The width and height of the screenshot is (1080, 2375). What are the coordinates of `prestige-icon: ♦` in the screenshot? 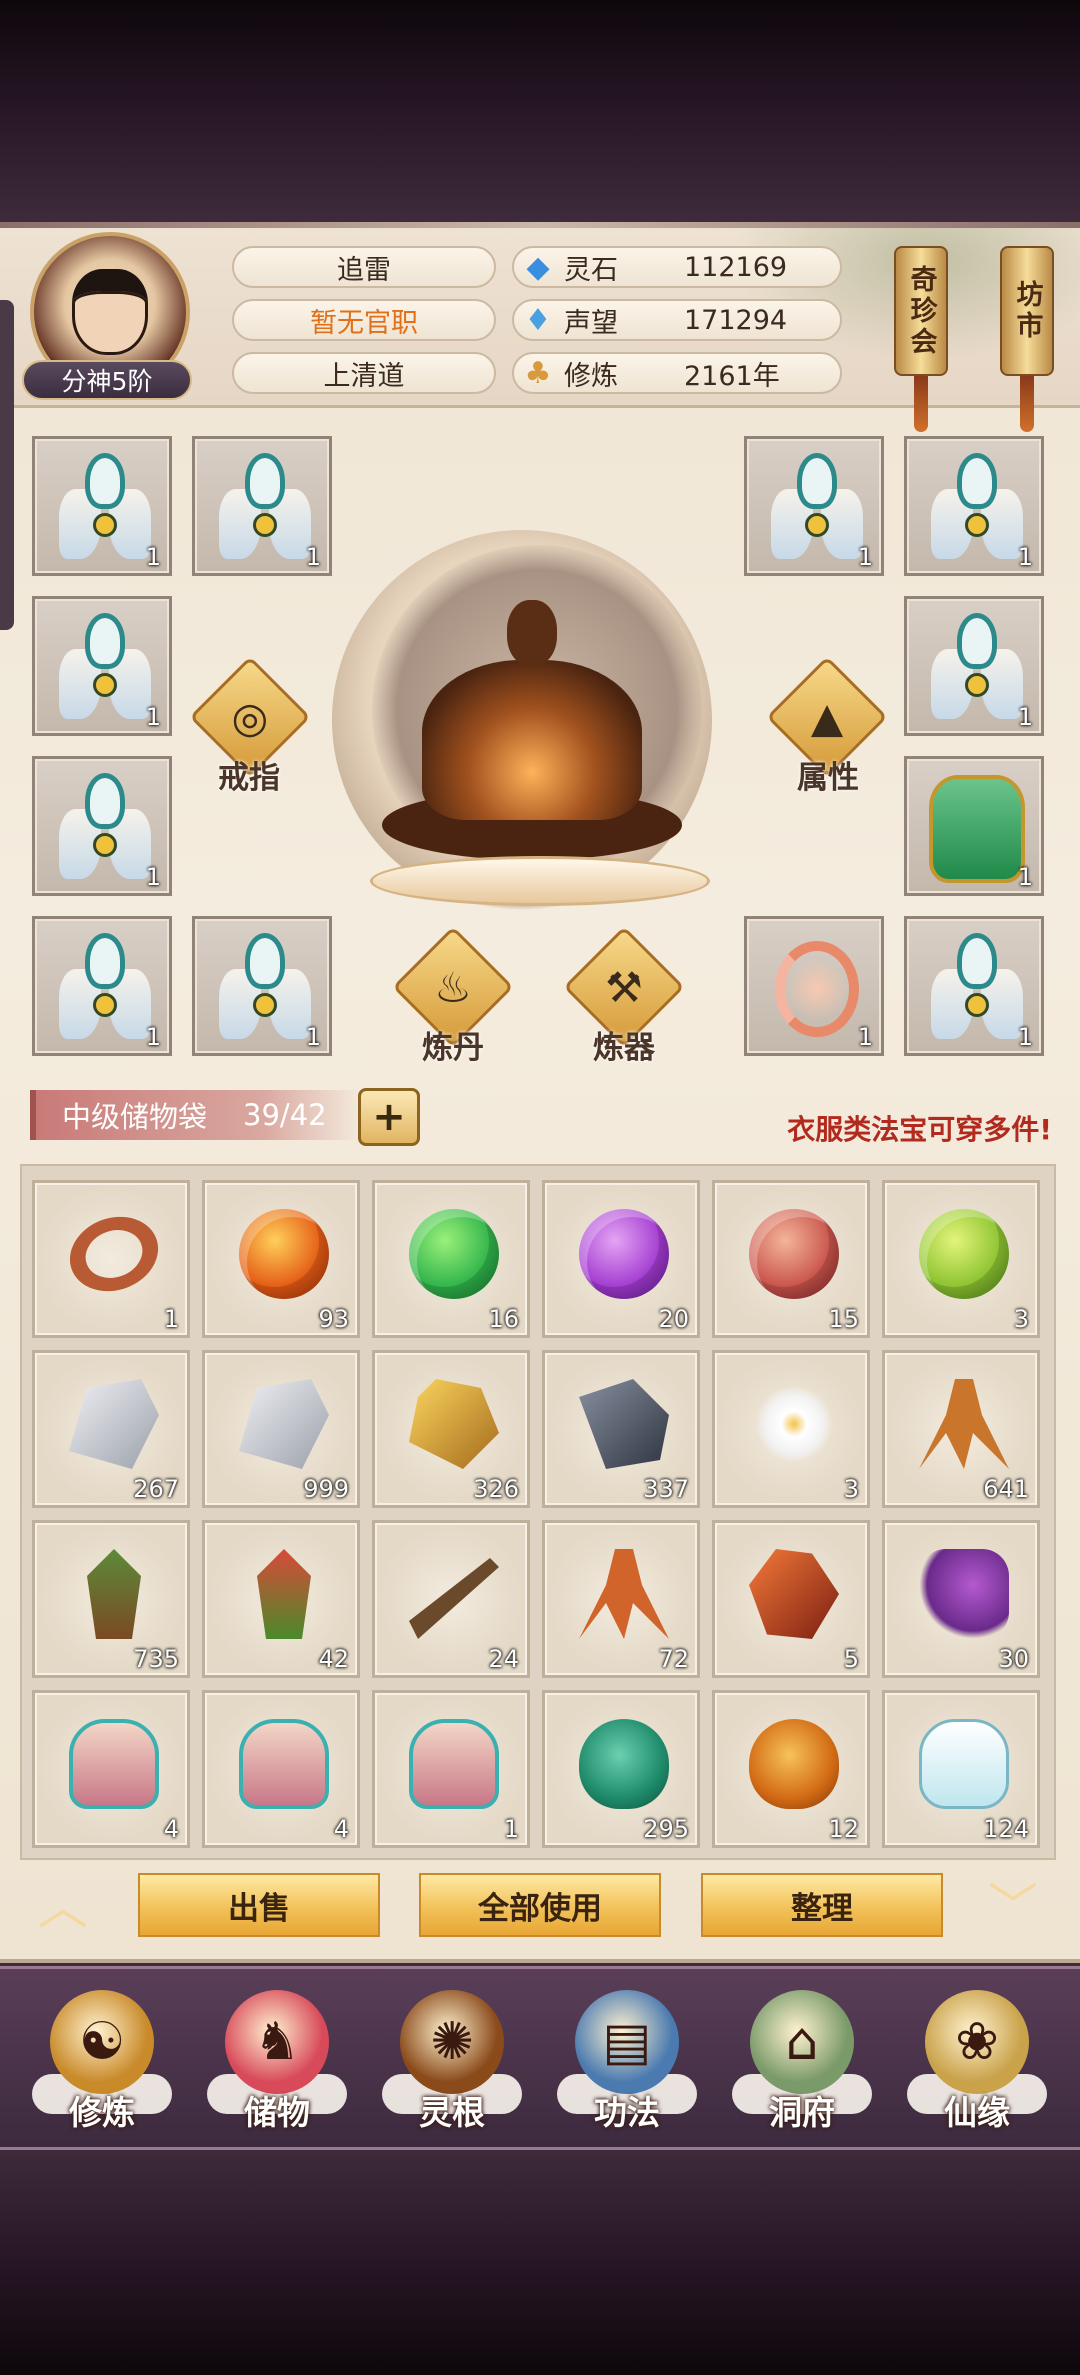 It's located at (538, 320).